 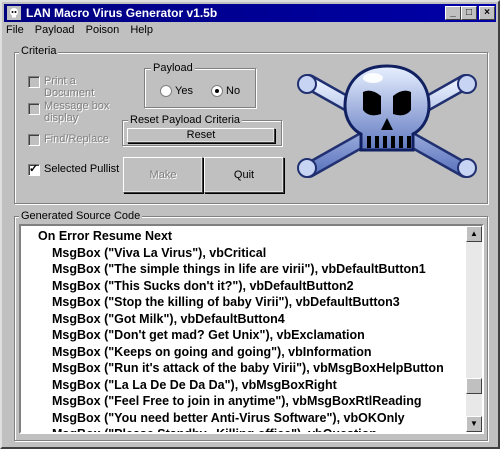 I want to click on source-code-group-label: Generated Source Code, so click(x=81, y=216).